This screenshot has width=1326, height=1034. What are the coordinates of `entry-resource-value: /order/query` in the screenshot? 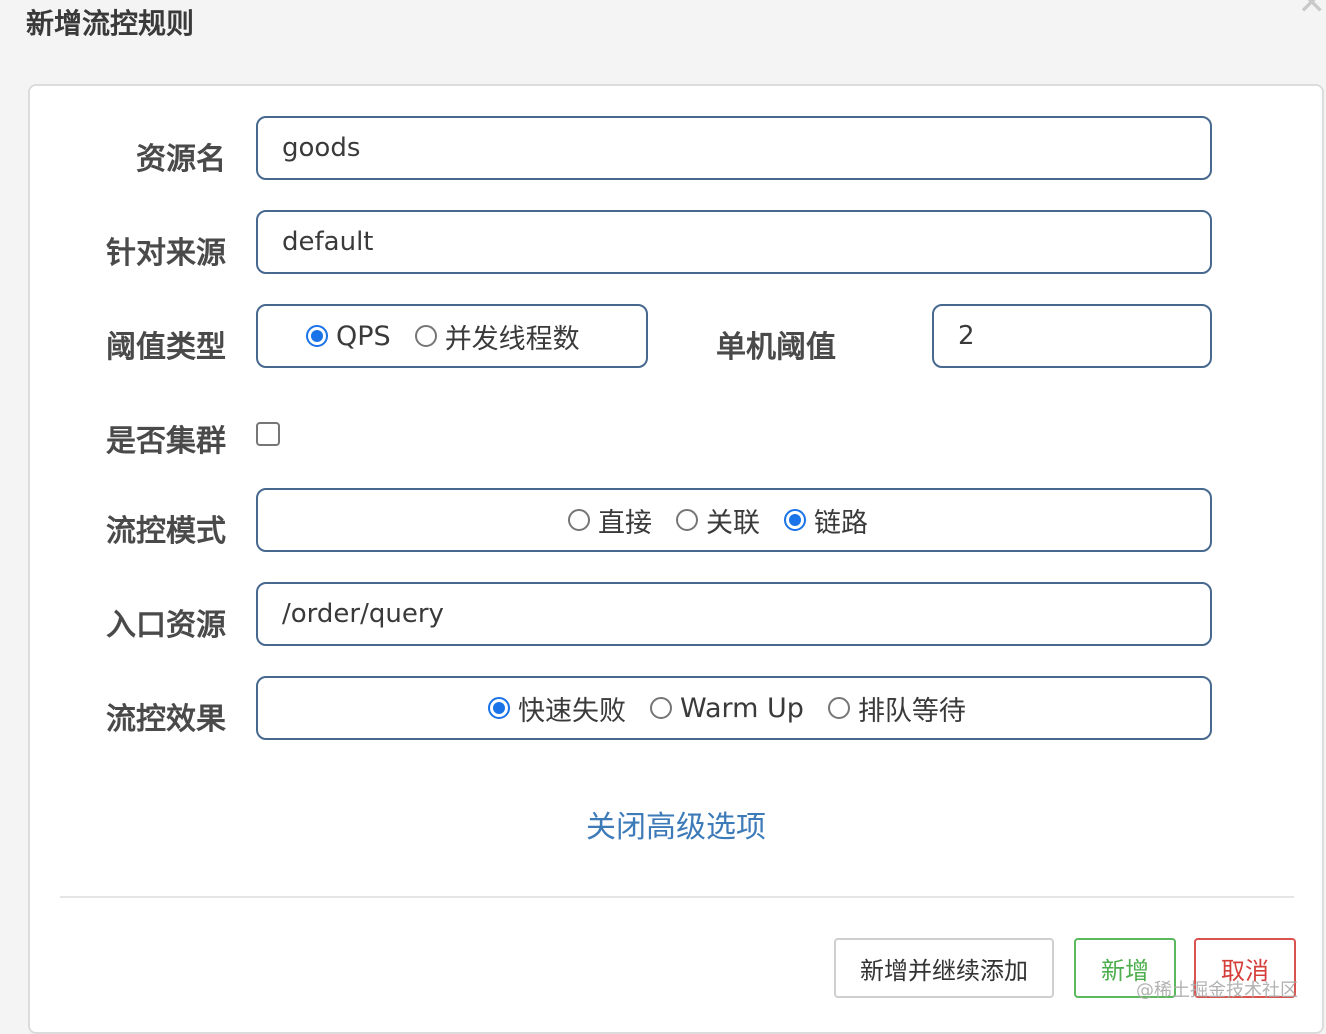 It's located at (363, 614).